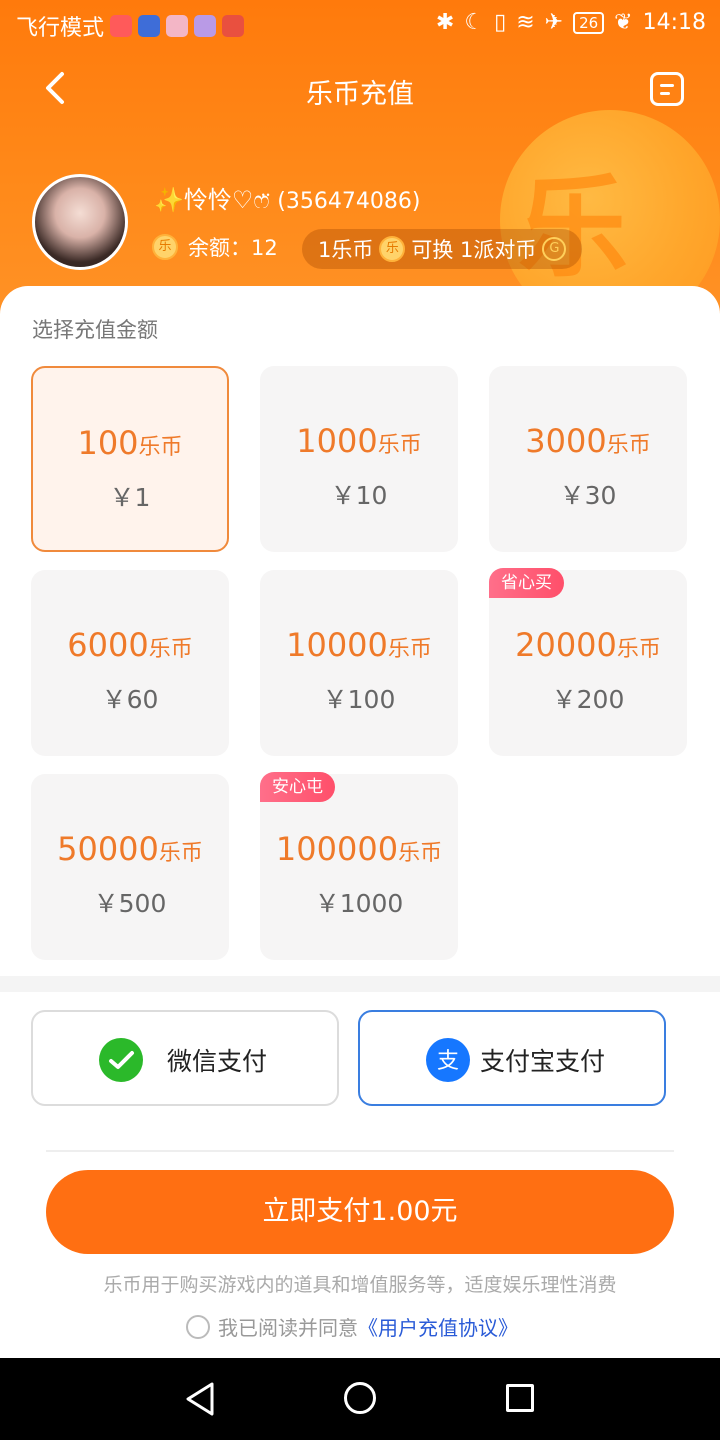  Describe the element at coordinates (360, 1212) in the screenshot. I see `pay-now-button: 立即支付1.00元` at that location.